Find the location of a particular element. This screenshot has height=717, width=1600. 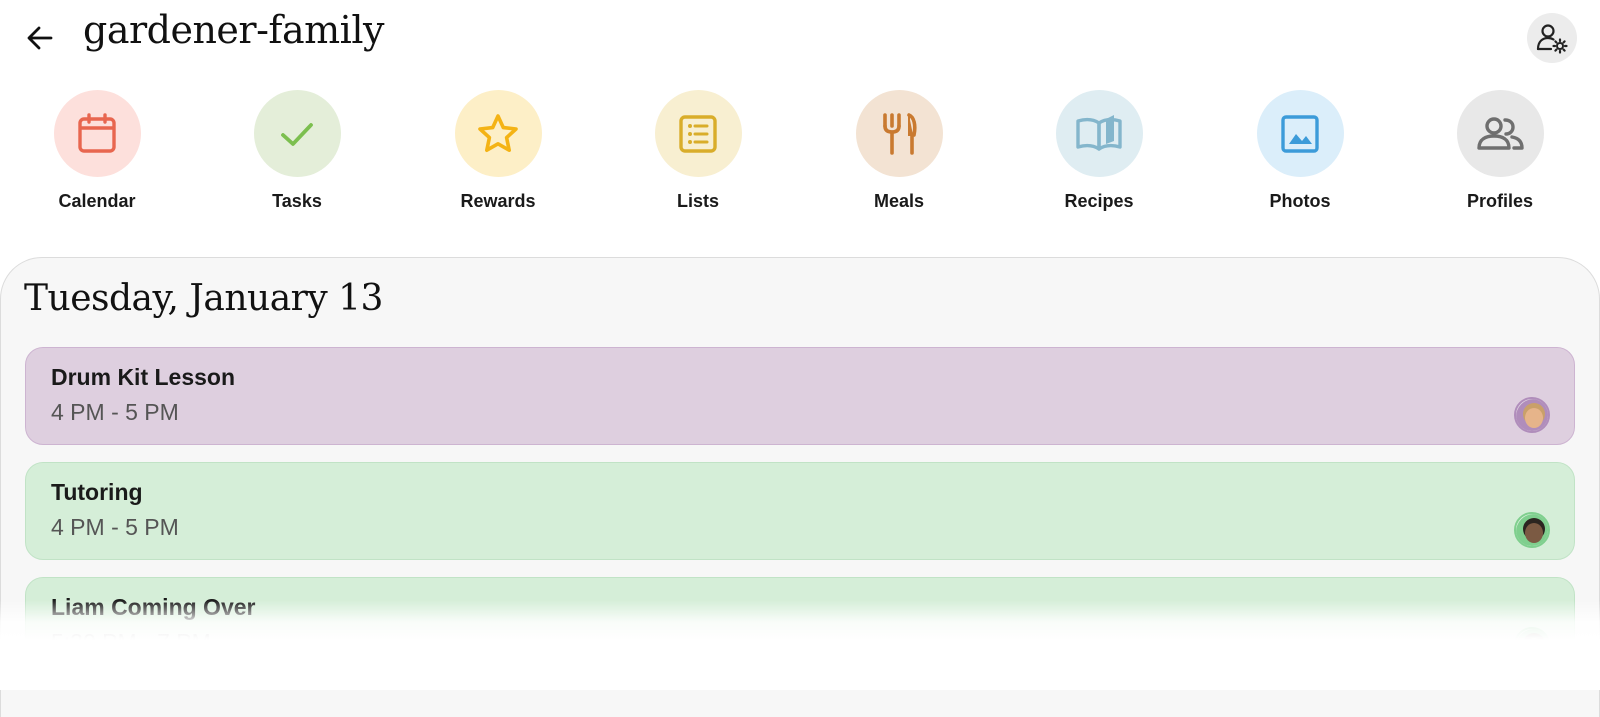

book-icon is located at coordinates (1099, 132).